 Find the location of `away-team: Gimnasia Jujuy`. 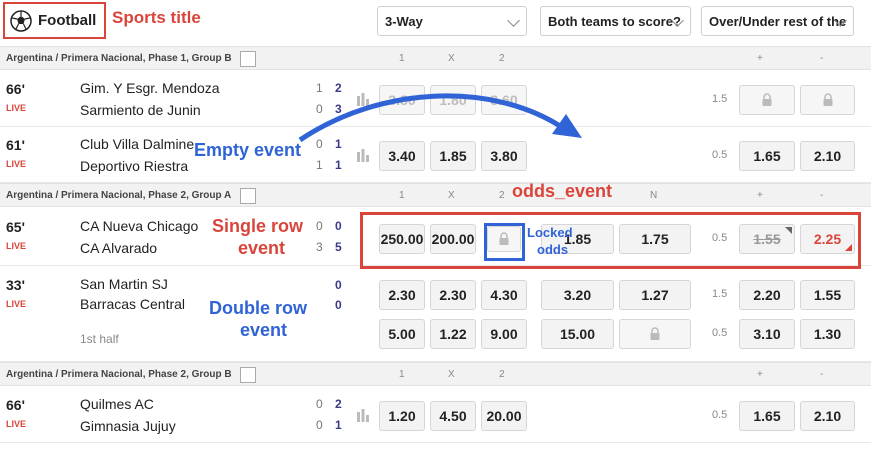

away-team: Gimnasia Jujuy is located at coordinates (128, 426).